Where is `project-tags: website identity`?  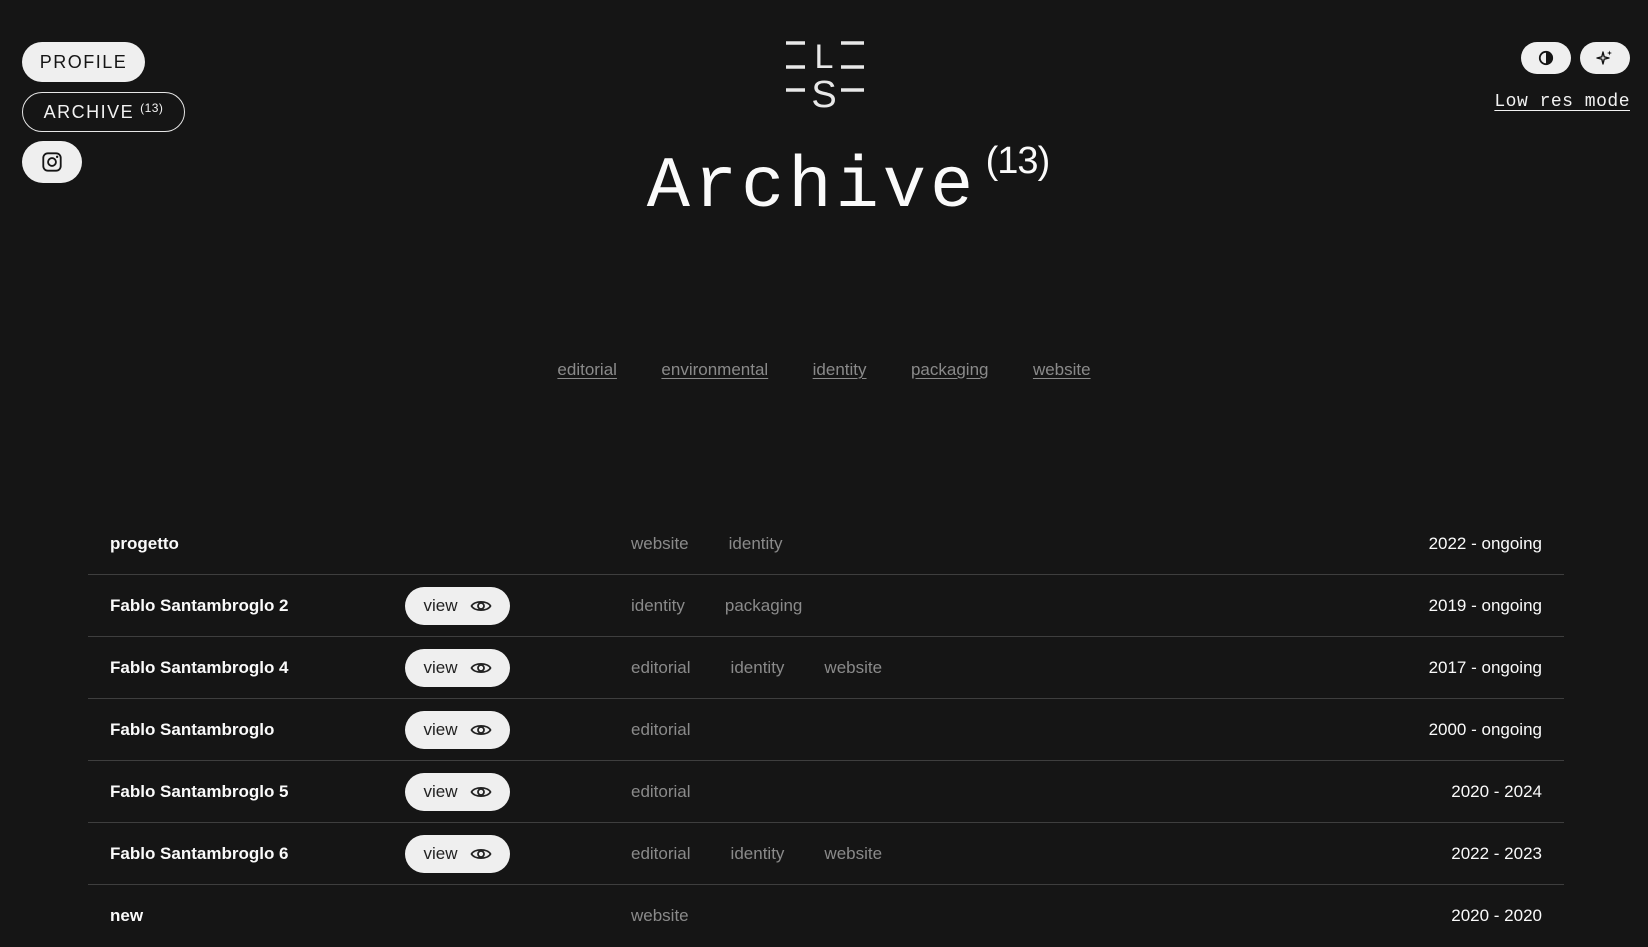
project-tags: website identity is located at coordinates (727, 543).